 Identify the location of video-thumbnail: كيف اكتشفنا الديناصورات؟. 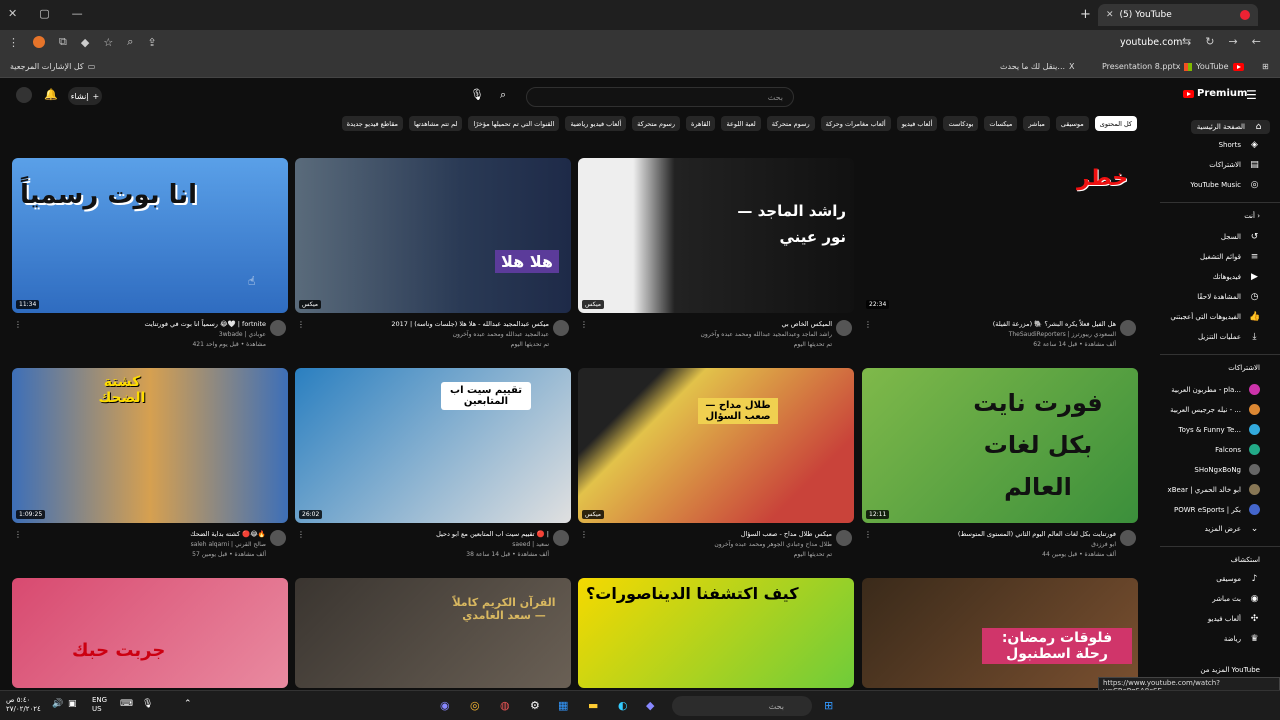
(716, 633).